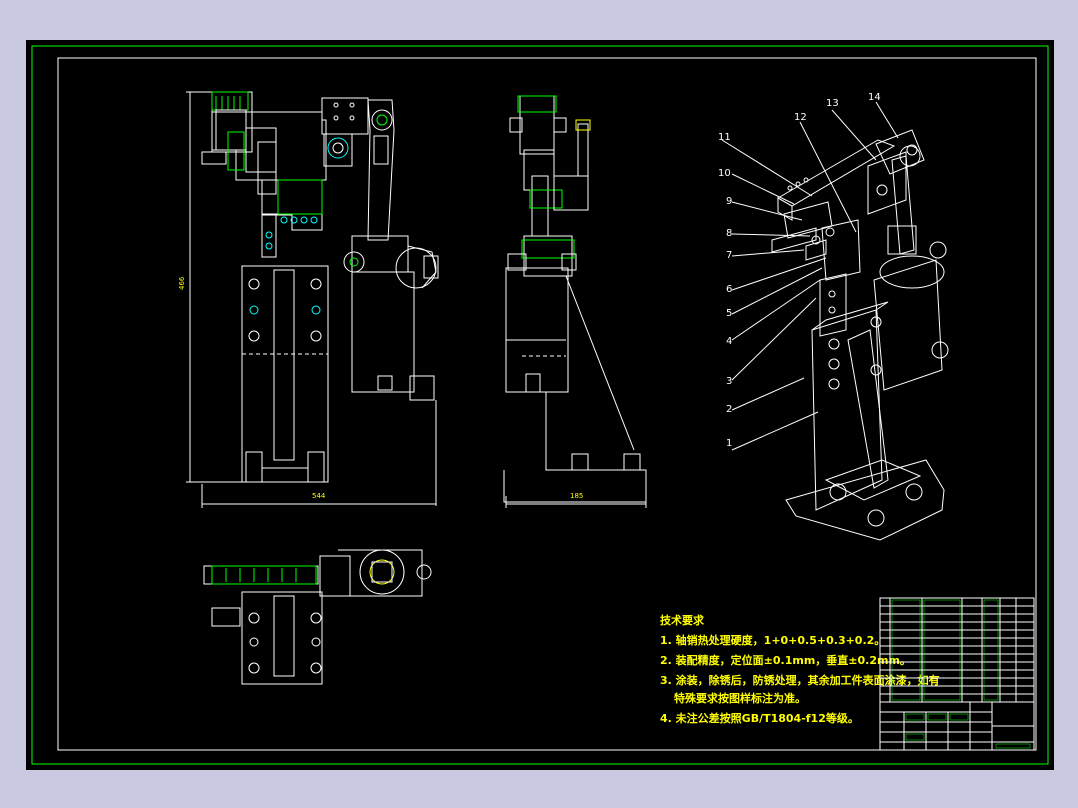 The image size is (1078, 808). What do you see at coordinates (729, 255) in the screenshot?
I see `balloon-7: 7` at bounding box center [729, 255].